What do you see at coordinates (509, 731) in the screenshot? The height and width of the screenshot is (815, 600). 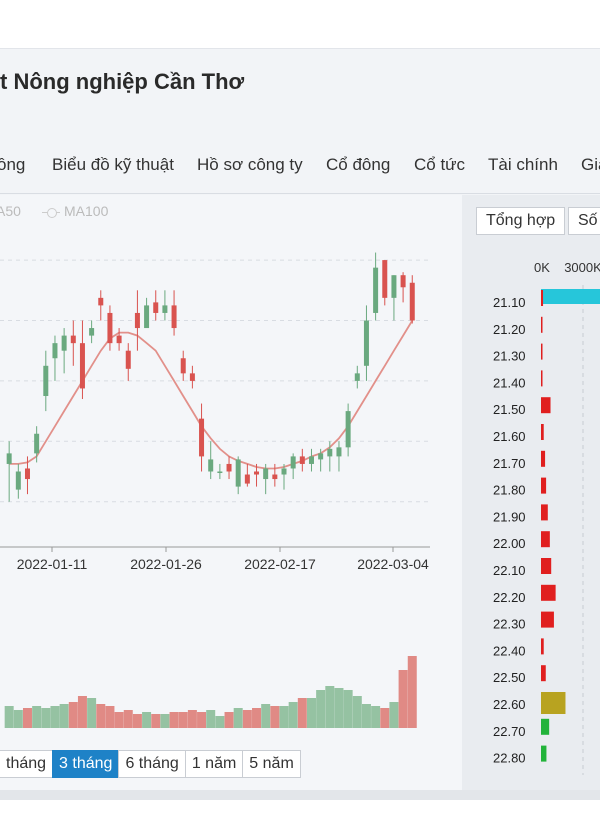 I see `price-level-label: 22.70` at bounding box center [509, 731].